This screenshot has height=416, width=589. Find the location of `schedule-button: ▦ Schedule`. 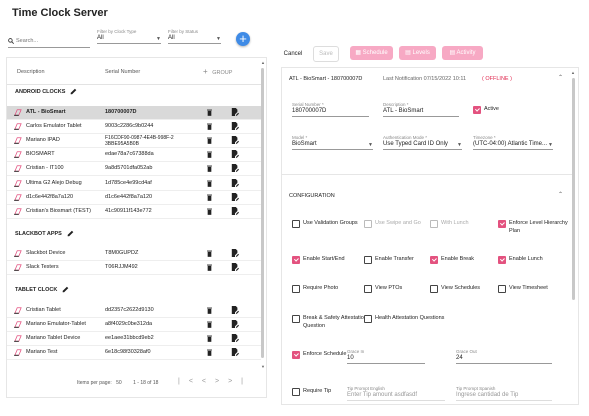

schedule-button: ▦ Schedule is located at coordinates (371, 53).